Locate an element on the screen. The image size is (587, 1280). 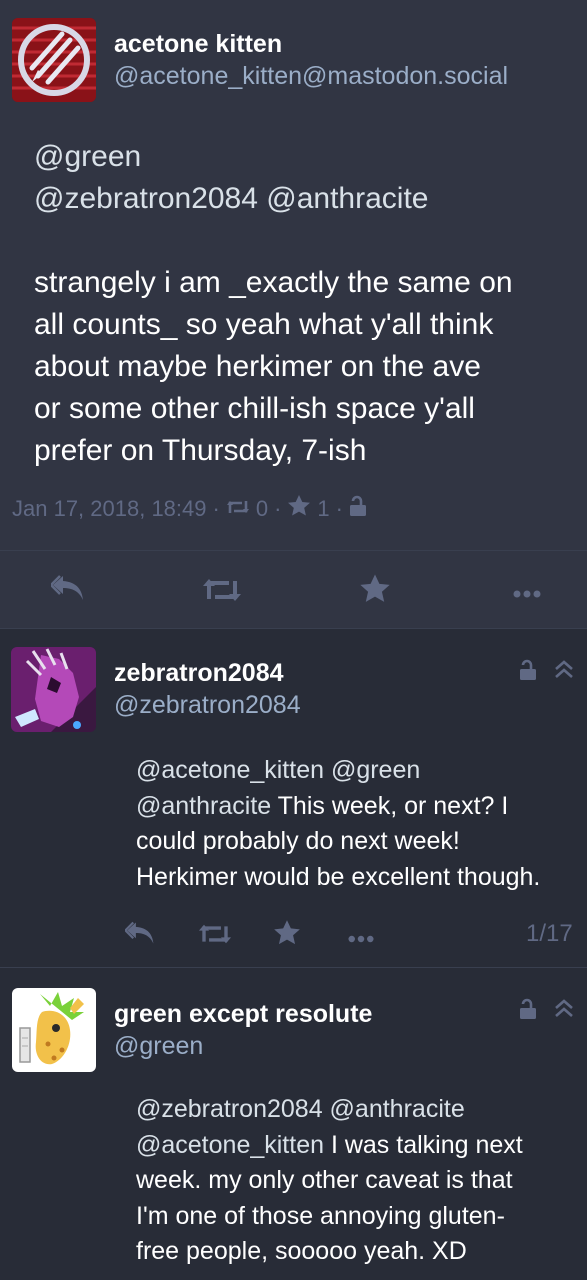
content-line: @zebratron2084 @anthracite is located at coordinates (358, 1110).